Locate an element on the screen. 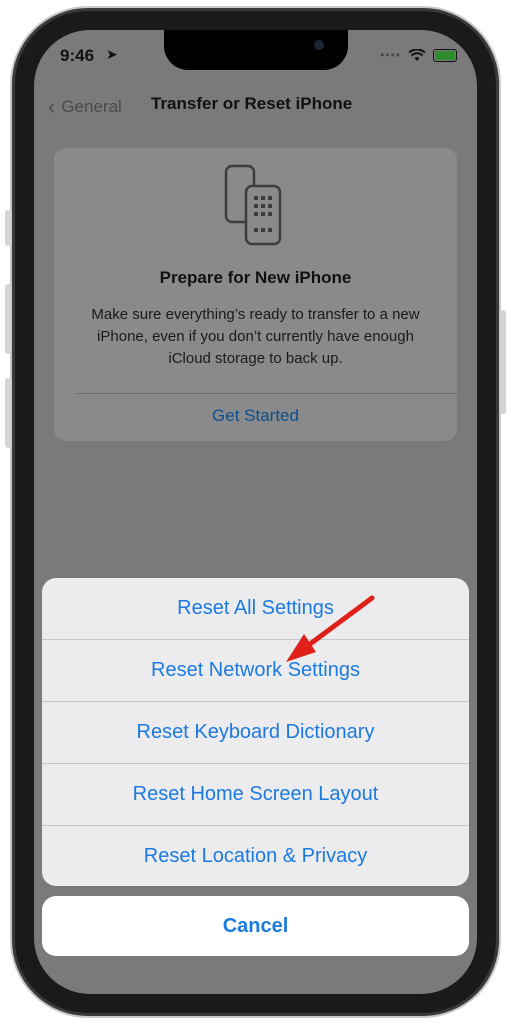 The height and width of the screenshot is (1024, 511). reset-keyboard-dictionary-button: Reset Keyboard Dictionary is located at coordinates (255, 733).